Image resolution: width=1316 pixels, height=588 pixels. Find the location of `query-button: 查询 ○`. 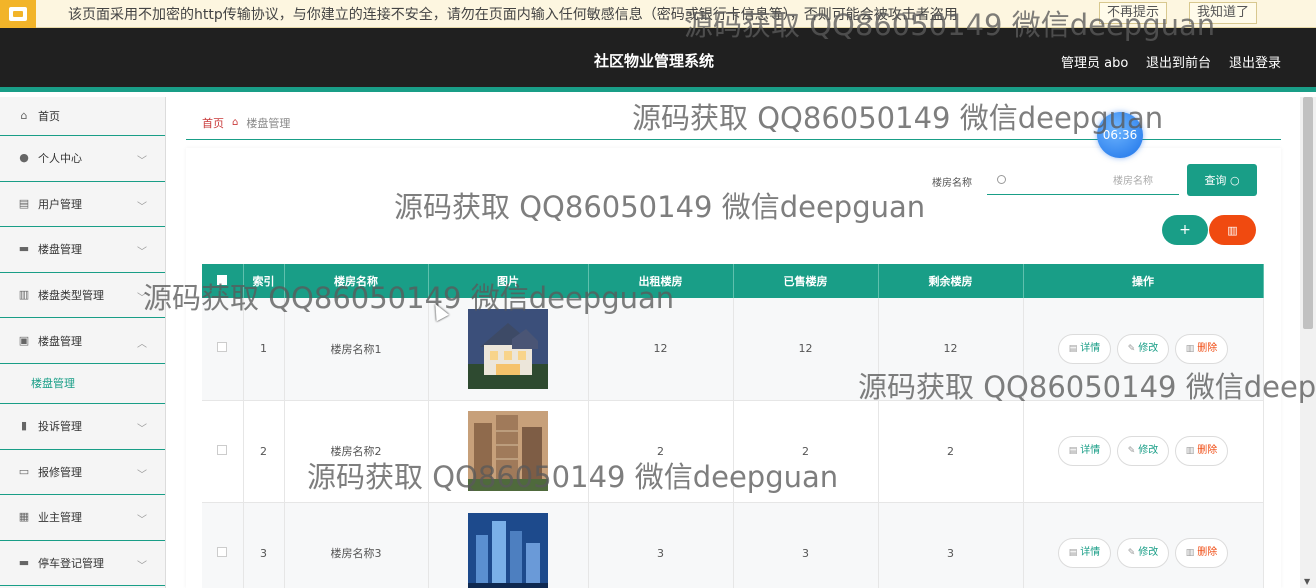

query-button: 查询 ○ is located at coordinates (1222, 180).